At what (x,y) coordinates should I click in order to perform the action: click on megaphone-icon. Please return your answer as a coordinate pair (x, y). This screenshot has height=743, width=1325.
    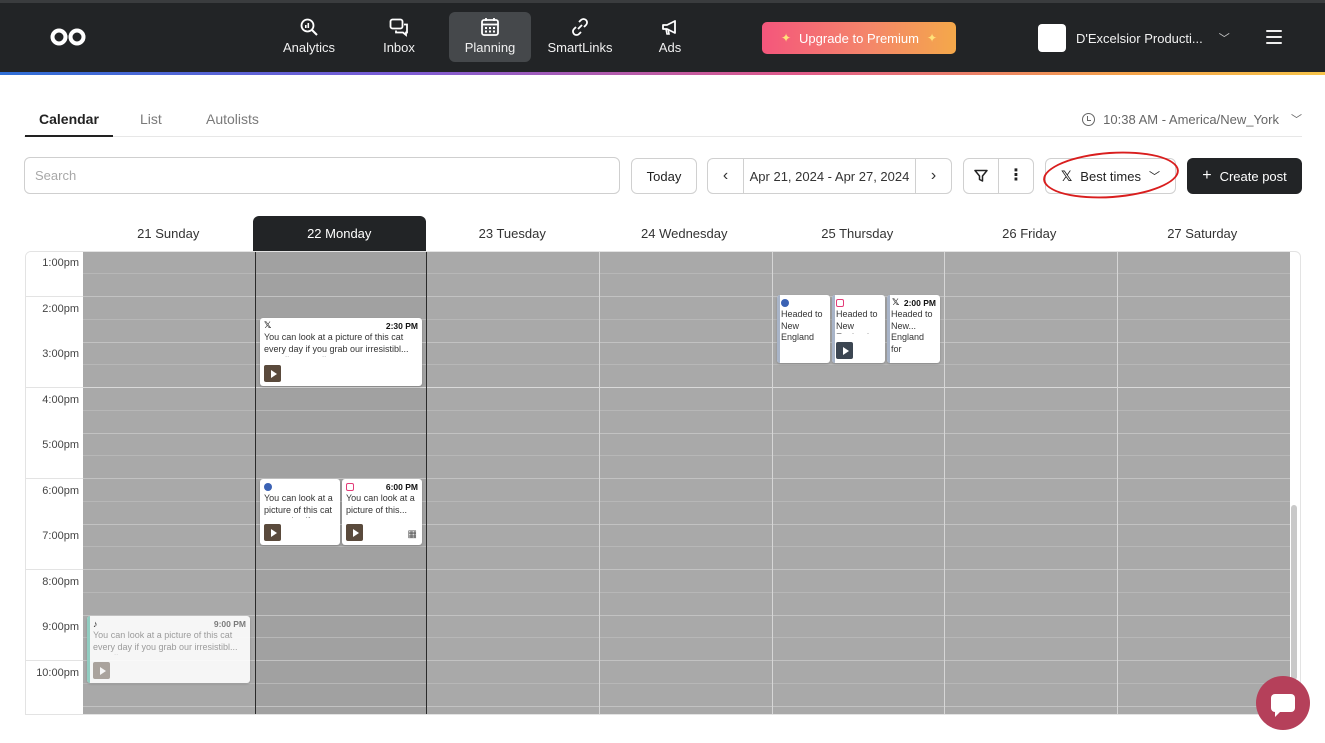
    Looking at the image, I should click on (669, 27).